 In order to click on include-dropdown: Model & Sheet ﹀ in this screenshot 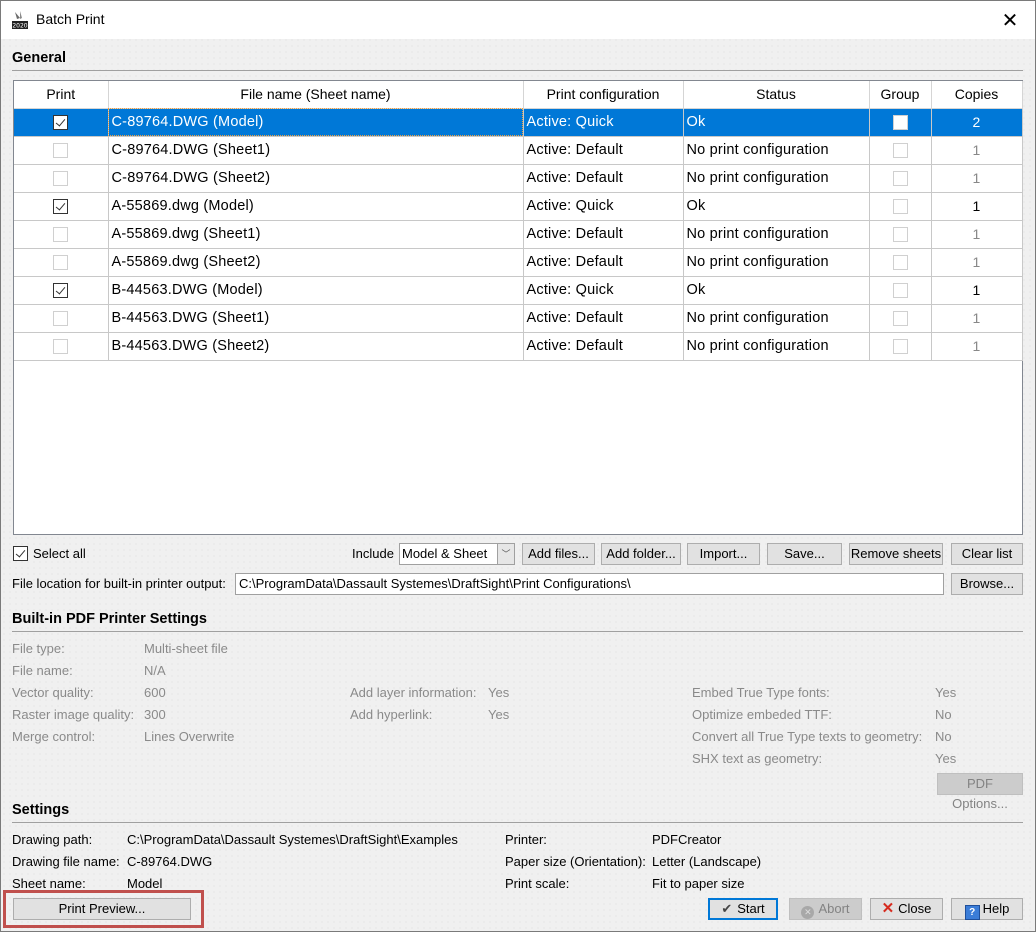, I will do `click(457, 554)`.